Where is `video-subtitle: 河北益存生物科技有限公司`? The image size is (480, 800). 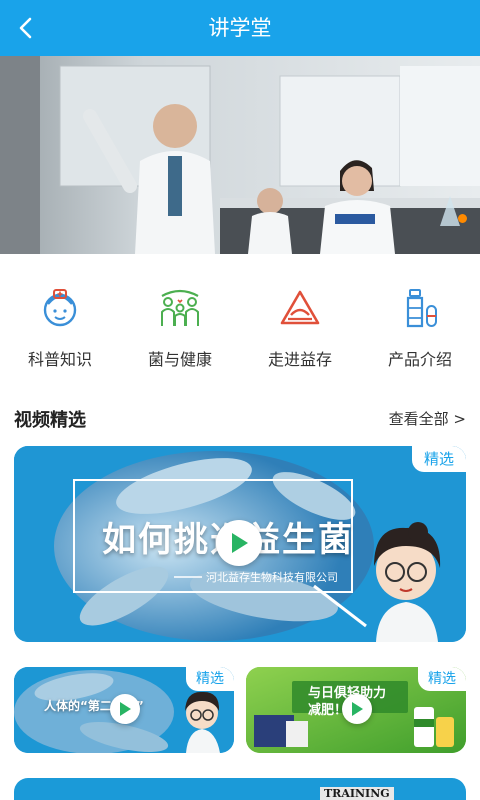
video-subtitle: 河北益存生物科技有限公司 is located at coordinates (272, 577).